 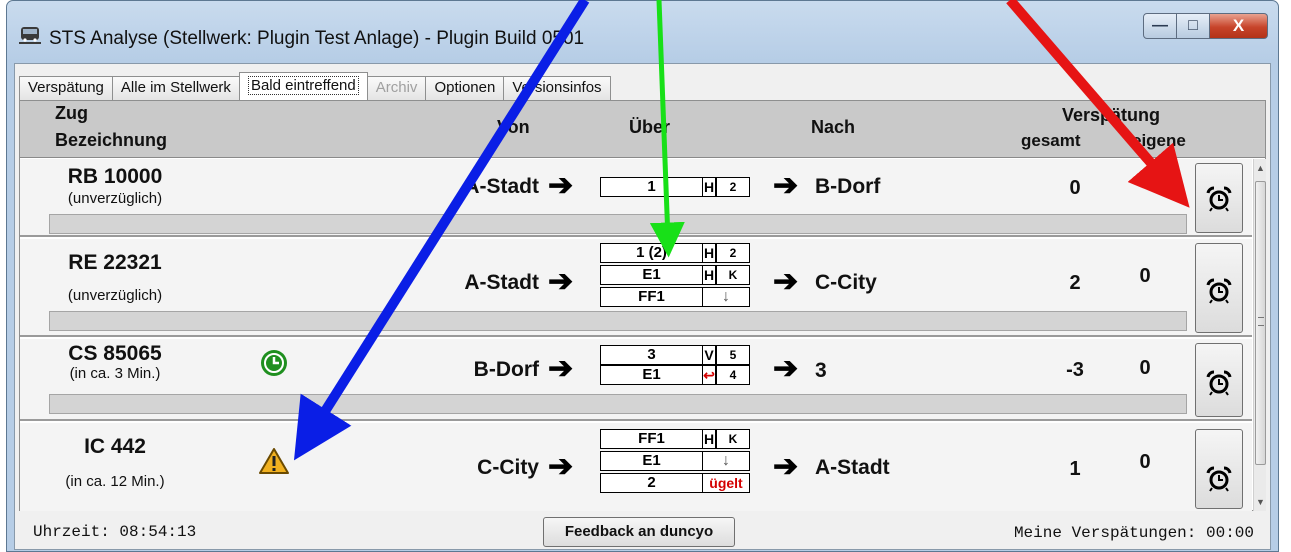 I want to click on header-verspaetung: Verspätung, so click(x=1111, y=115).